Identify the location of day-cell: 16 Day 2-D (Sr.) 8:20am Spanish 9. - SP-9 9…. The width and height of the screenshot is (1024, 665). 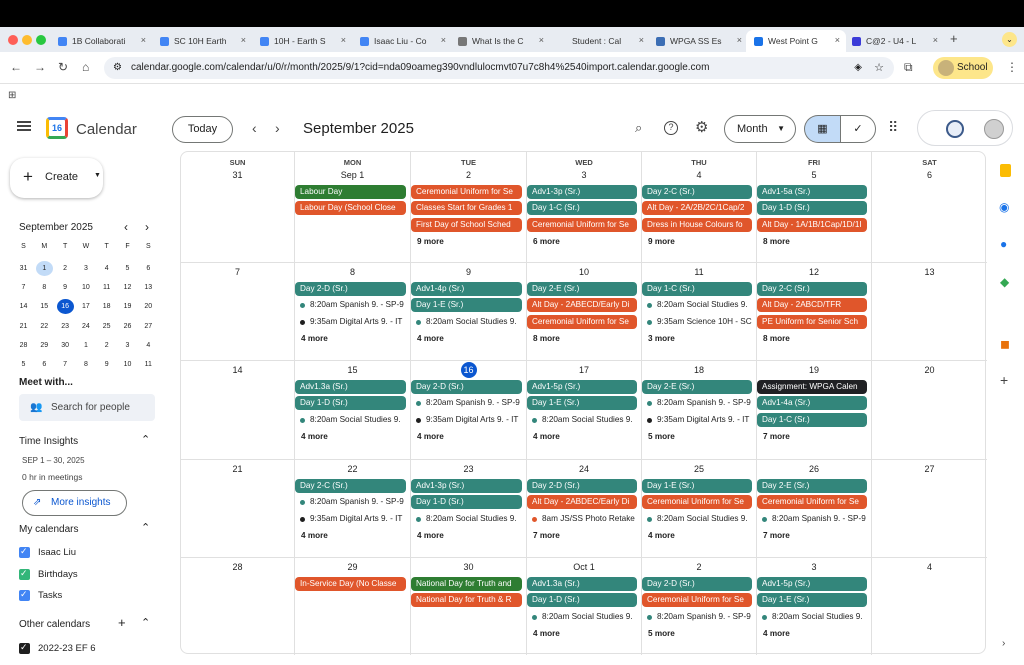
(469, 410).